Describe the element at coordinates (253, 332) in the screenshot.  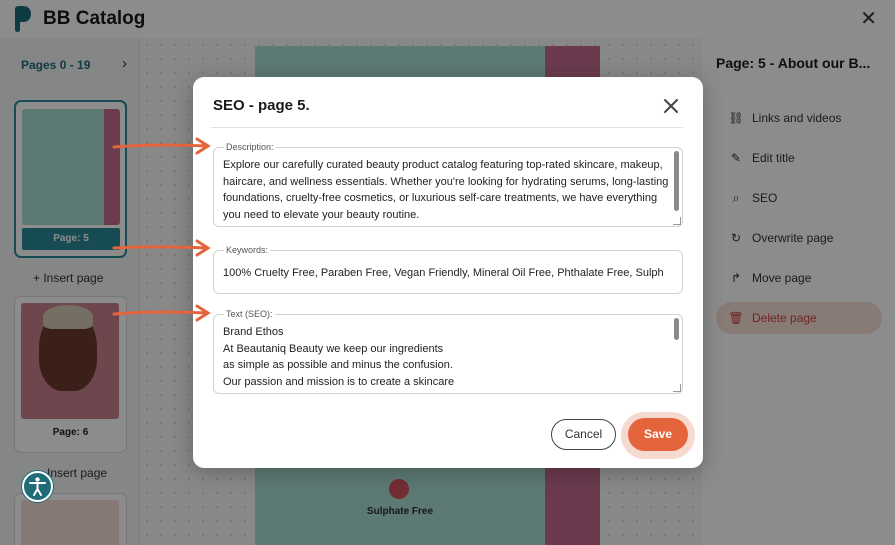
I see `text-line: Brand Ethos` at that location.